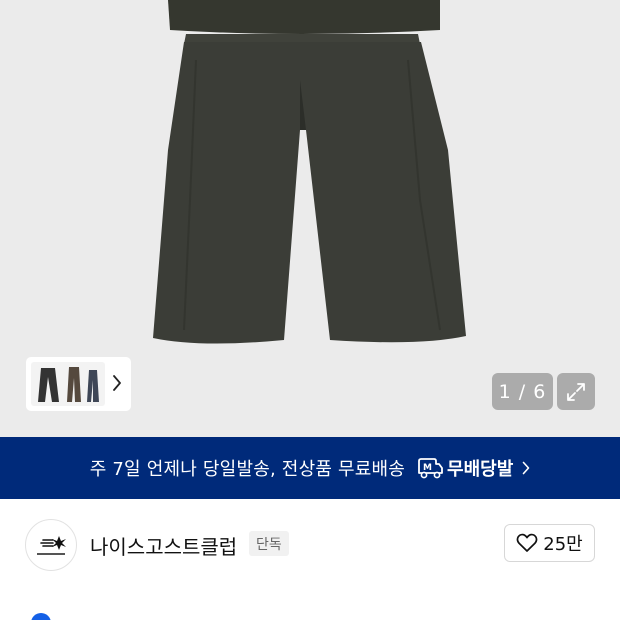 This screenshot has width=620, height=620. What do you see at coordinates (163, 545) in the screenshot?
I see `brand-name: 나이스고스트클럽` at bounding box center [163, 545].